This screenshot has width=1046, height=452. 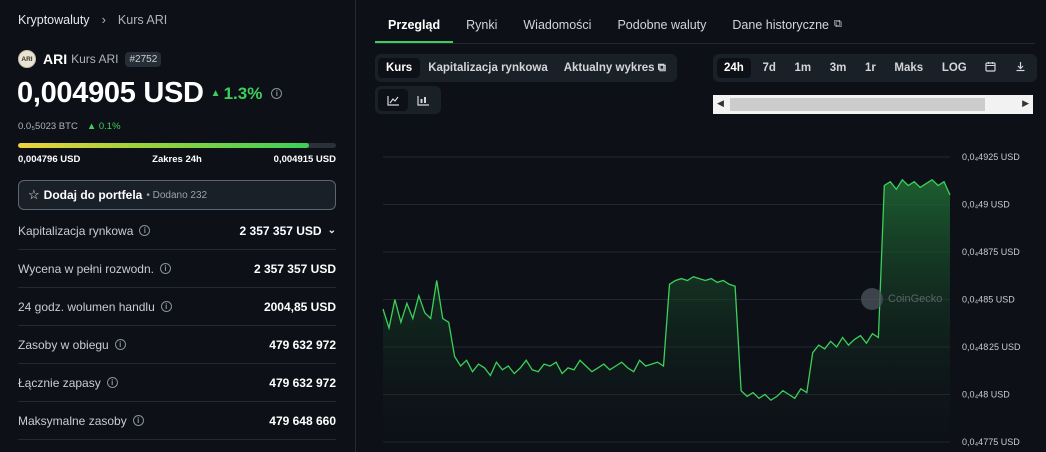 What do you see at coordinates (92, 19) in the screenshot?
I see `breadcrumb: Kryptowaluty › Kurs ARI` at bounding box center [92, 19].